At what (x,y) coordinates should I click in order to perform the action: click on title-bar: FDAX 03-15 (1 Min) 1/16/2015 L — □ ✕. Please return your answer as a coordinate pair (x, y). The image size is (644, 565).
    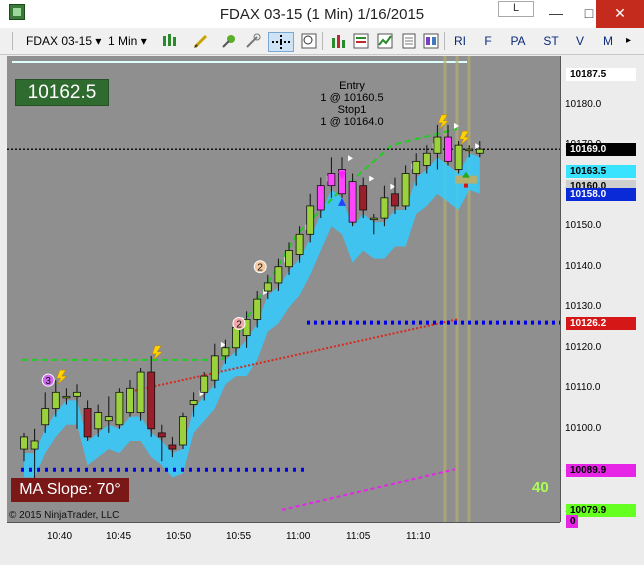
    Looking at the image, I should click on (322, 14).